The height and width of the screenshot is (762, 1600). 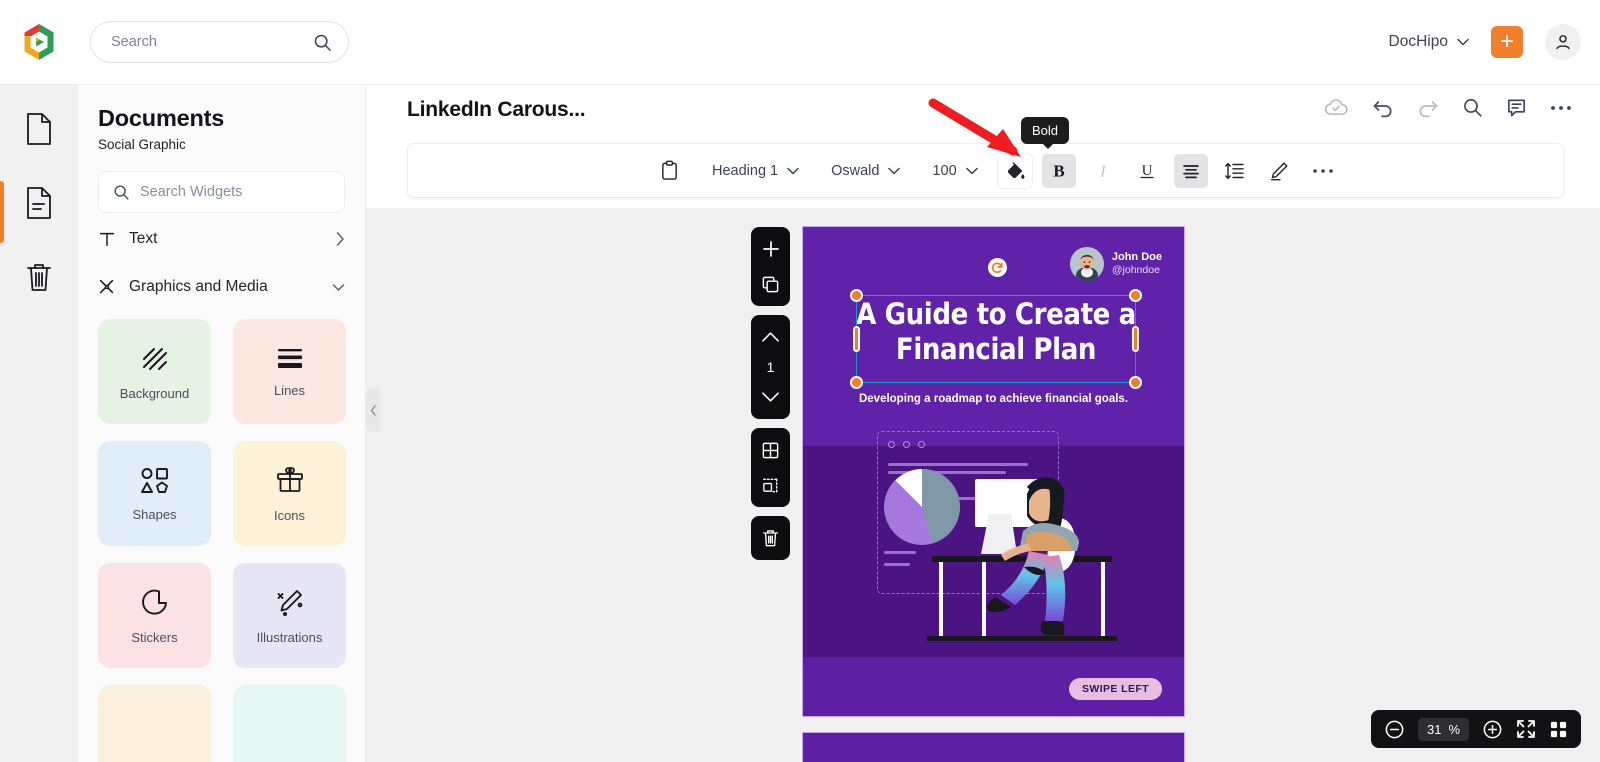 What do you see at coordinates (771, 485) in the screenshot?
I see `select-area-button` at bounding box center [771, 485].